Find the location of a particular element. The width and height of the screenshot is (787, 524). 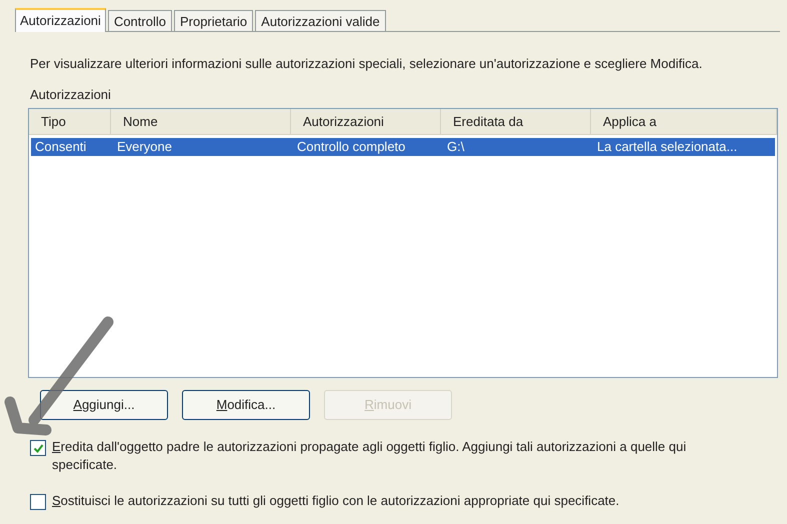

tab: Controllo is located at coordinates (140, 20).